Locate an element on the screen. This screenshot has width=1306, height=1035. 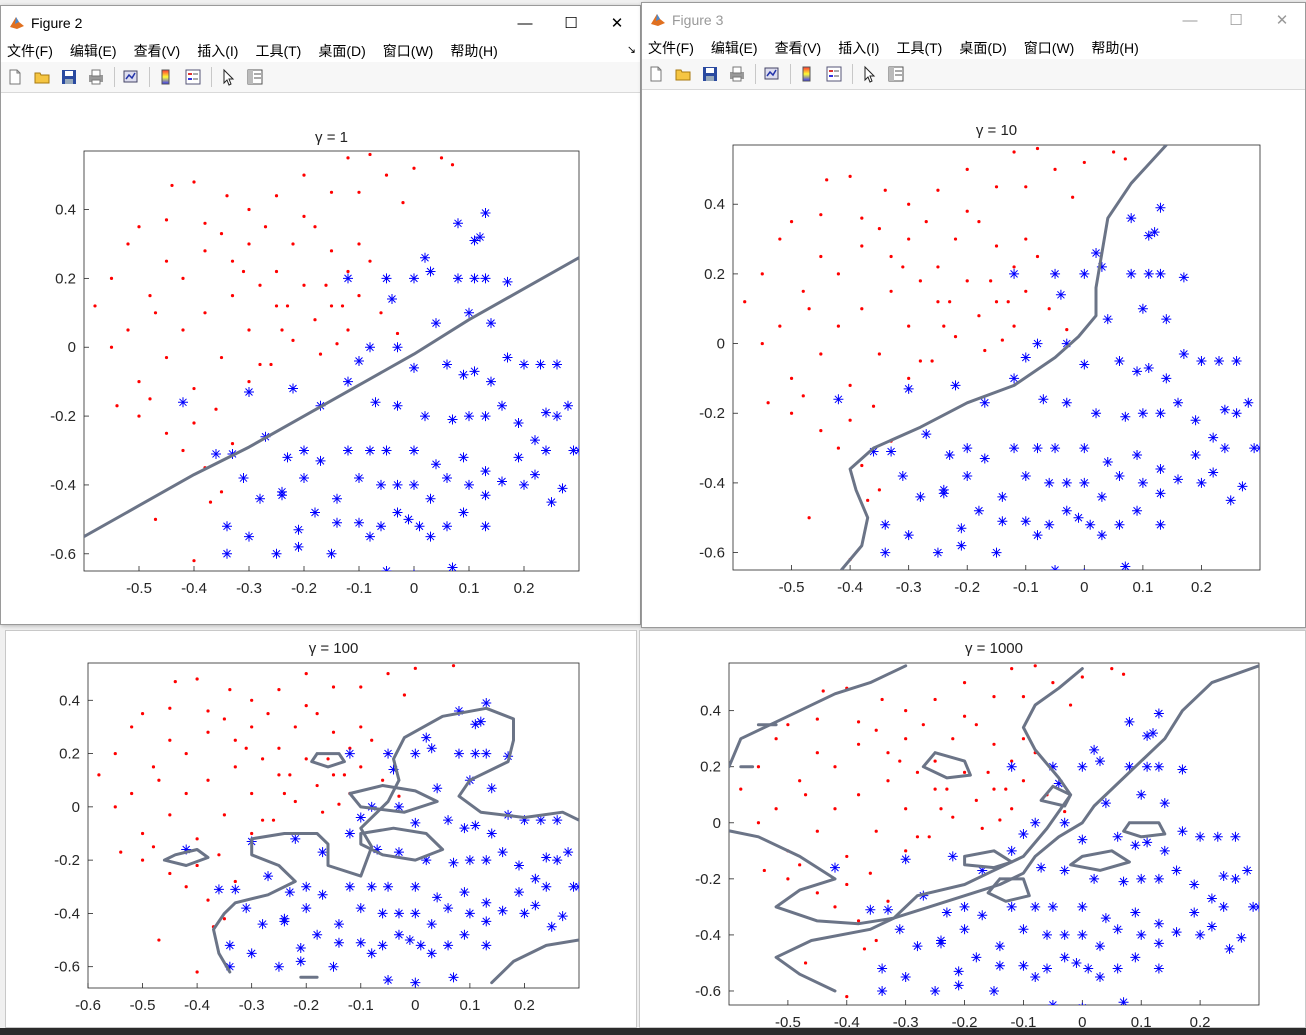
x-tick-label: -0.5 is located at coordinates (788, 1020).